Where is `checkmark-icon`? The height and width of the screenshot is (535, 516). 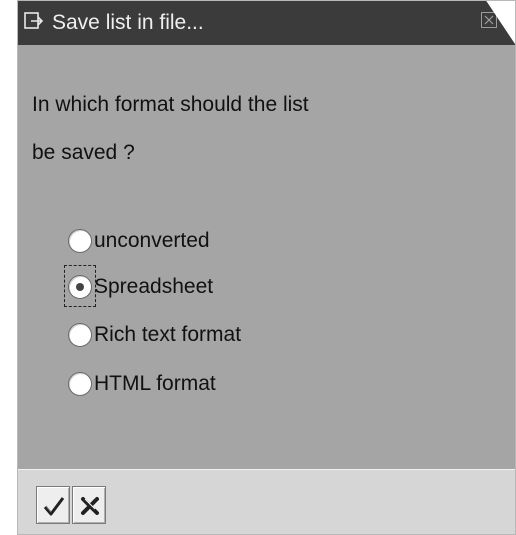
checkmark-icon is located at coordinates (54, 506).